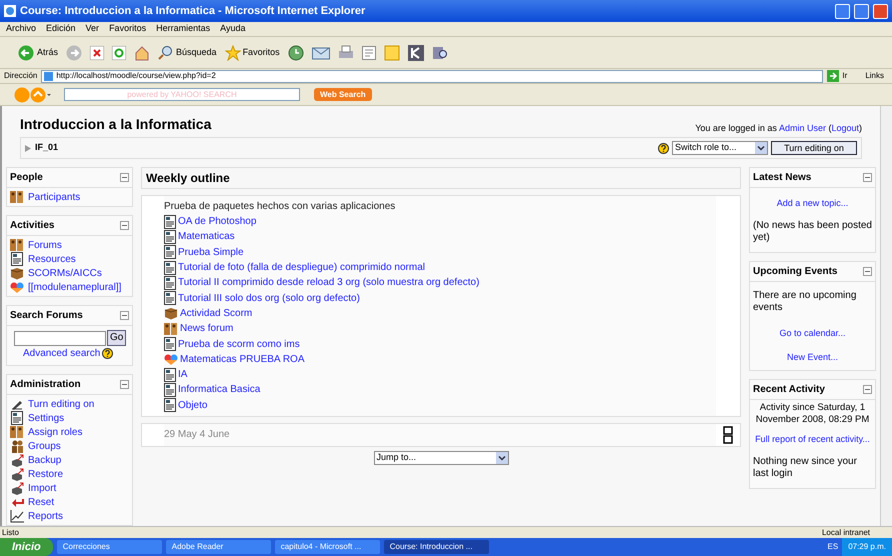 This screenshot has width=892, height=556. What do you see at coordinates (416, 52) in the screenshot?
I see `k-logo-icon` at bounding box center [416, 52].